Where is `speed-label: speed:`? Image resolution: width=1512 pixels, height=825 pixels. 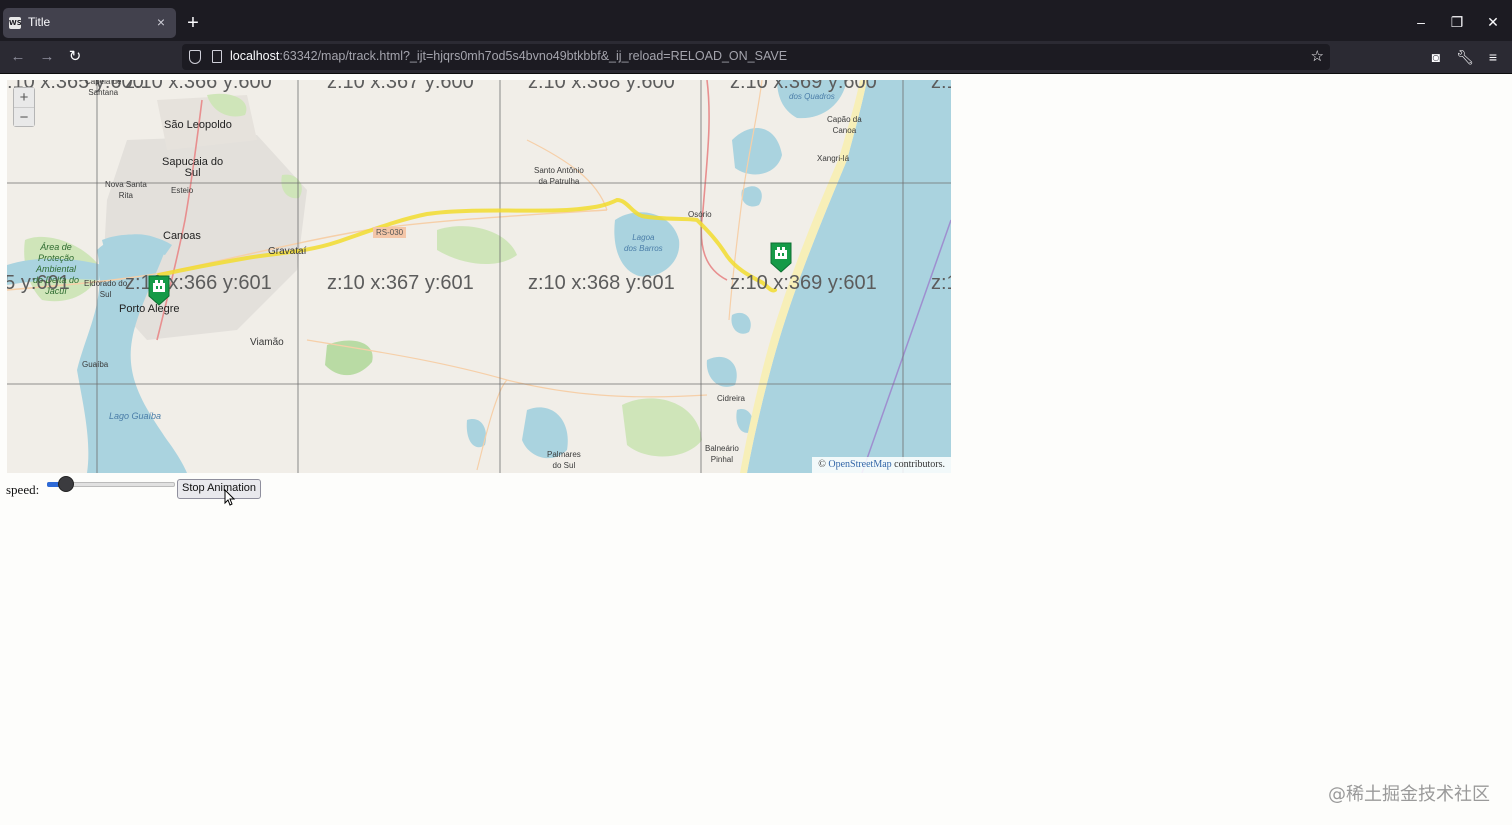 speed-label: speed: is located at coordinates (23, 489).